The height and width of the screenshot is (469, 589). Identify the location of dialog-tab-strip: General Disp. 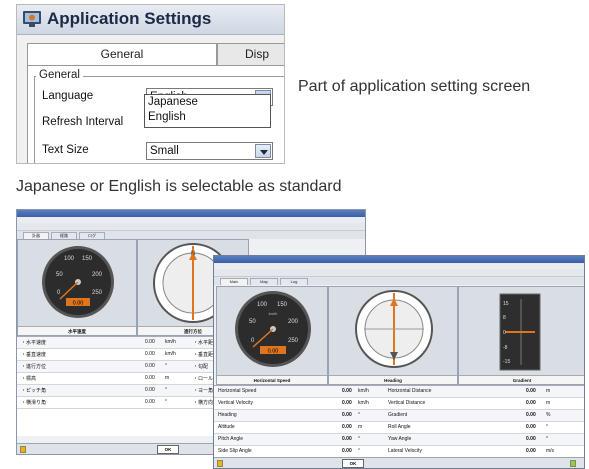
(150, 54).